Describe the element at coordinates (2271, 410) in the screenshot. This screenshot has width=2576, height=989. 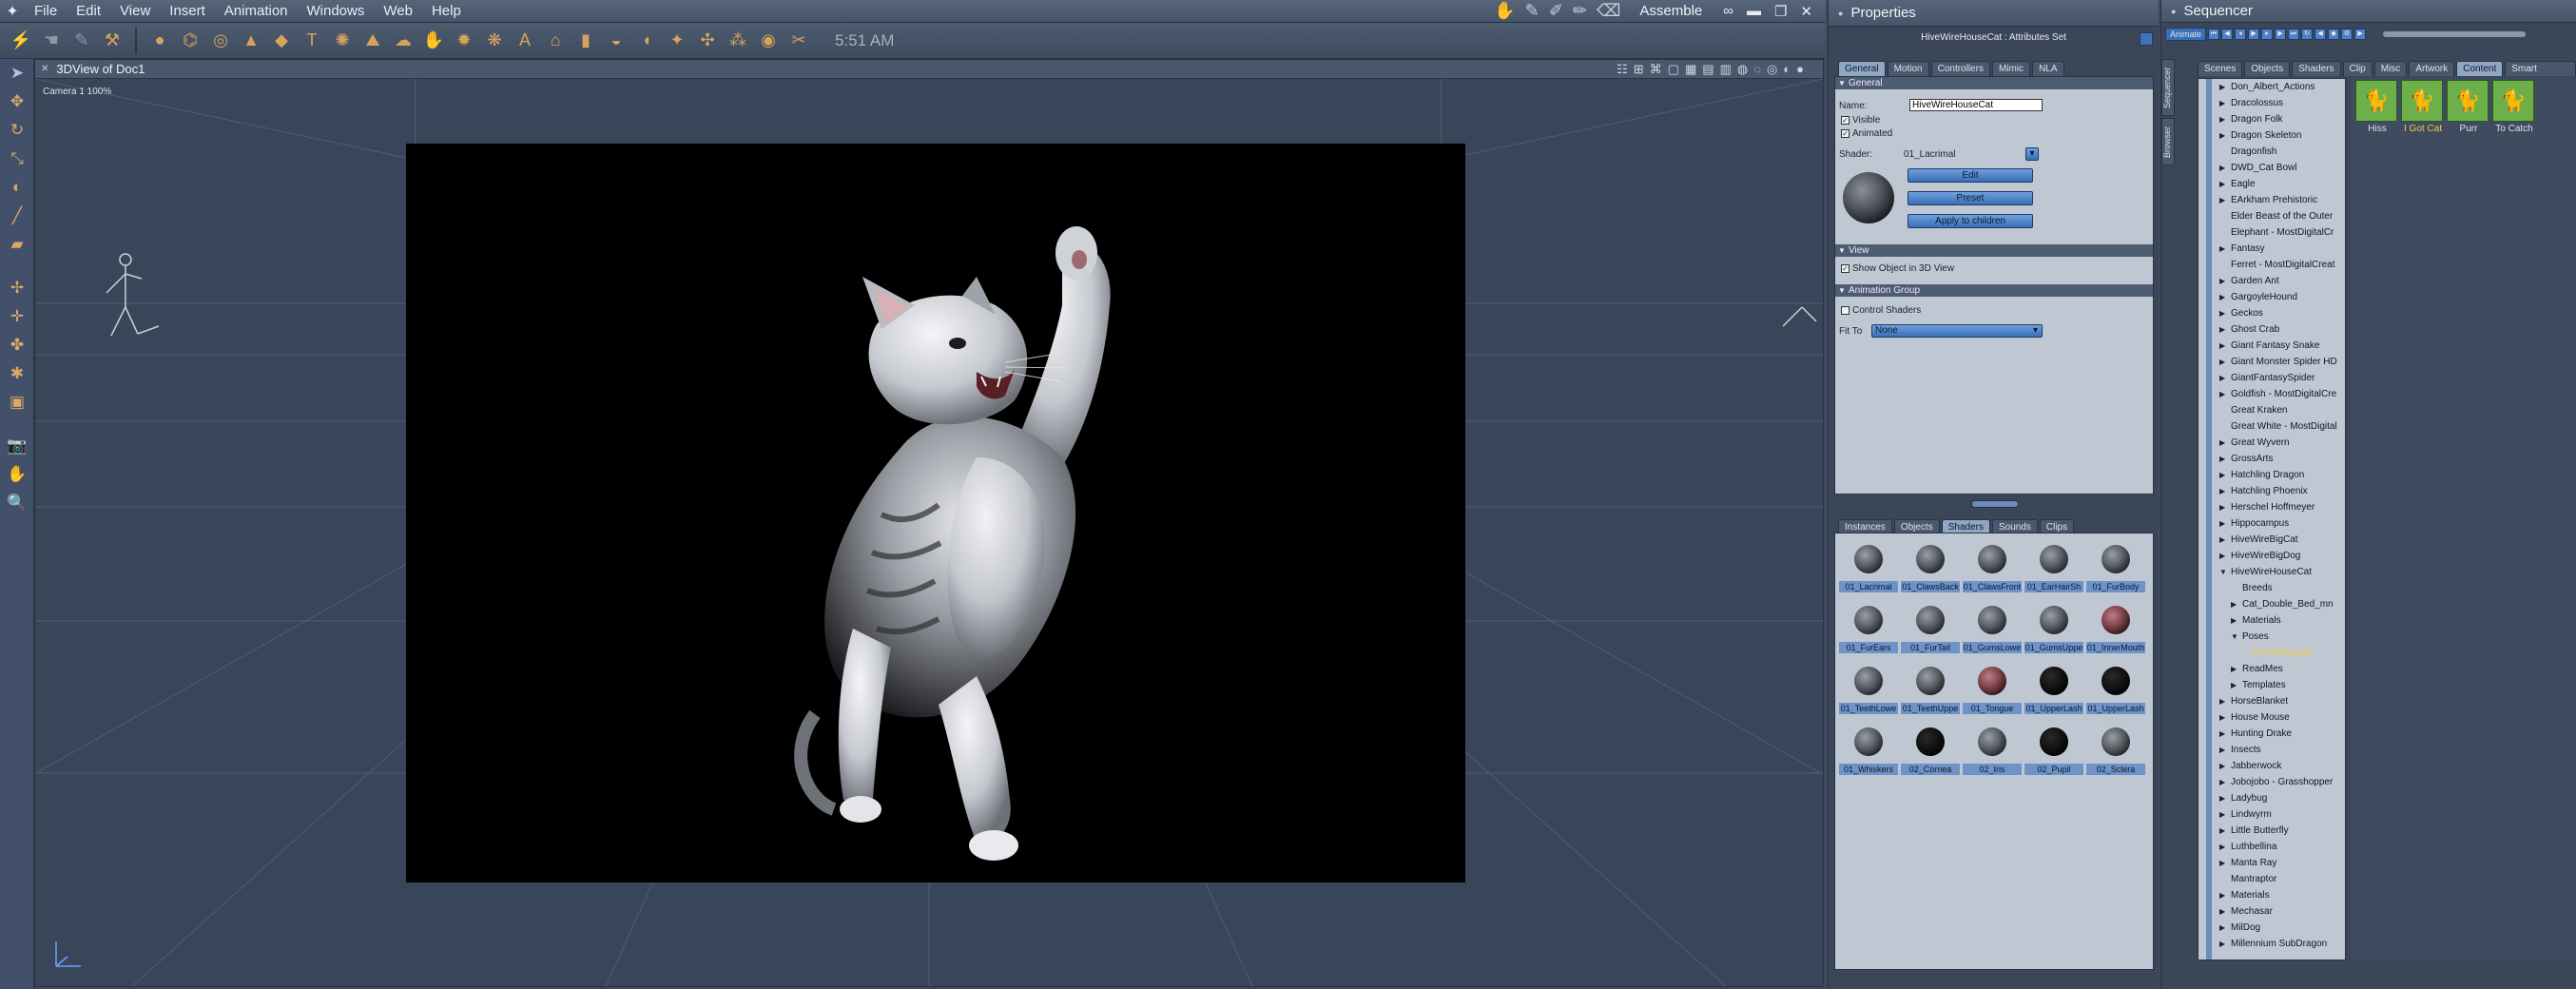
I see `tree-item: Great Kraken` at that location.